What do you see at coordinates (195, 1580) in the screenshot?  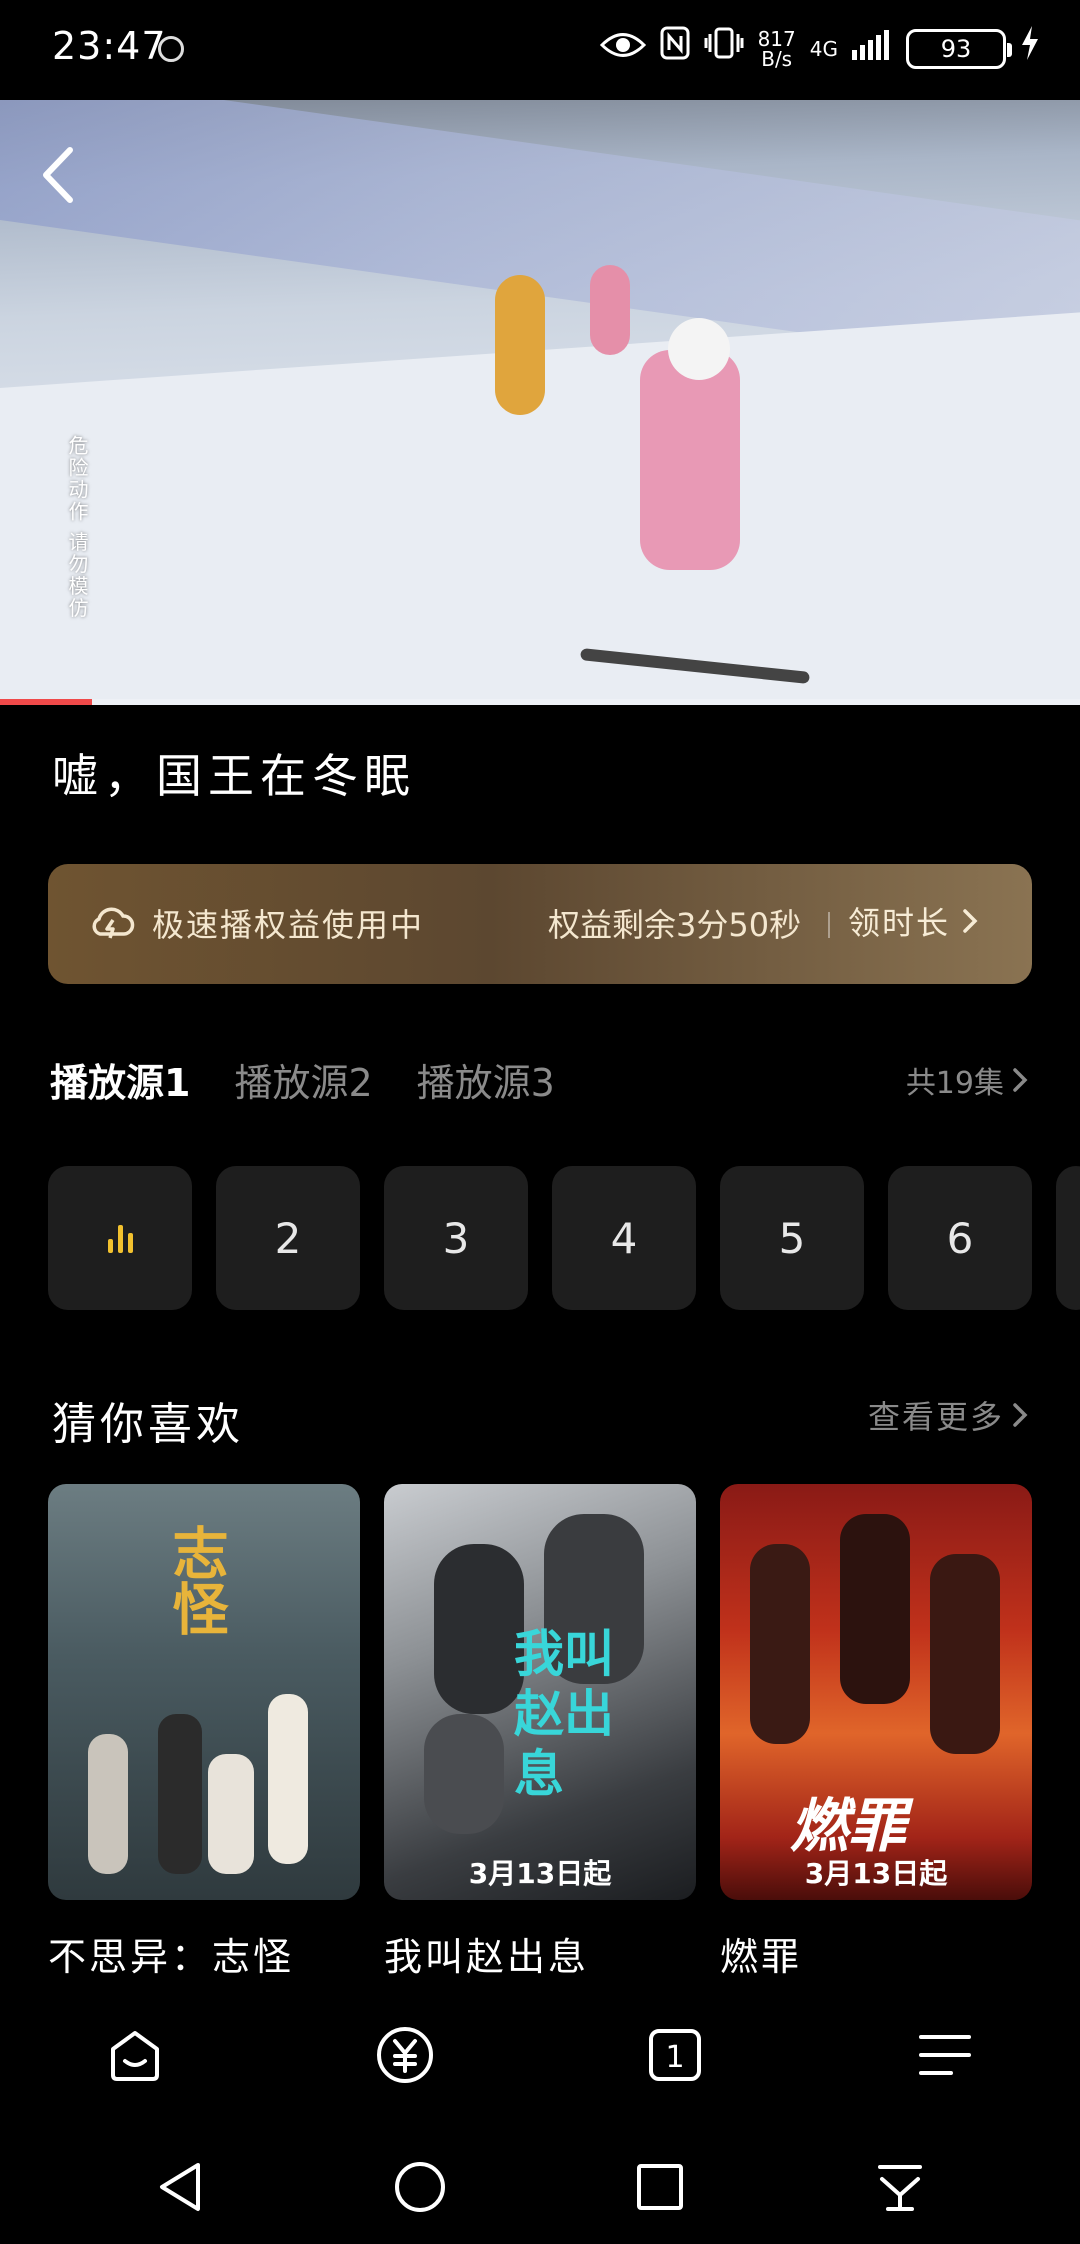 I see `poster-title: 志怪` at bounding box center [195, 1580].